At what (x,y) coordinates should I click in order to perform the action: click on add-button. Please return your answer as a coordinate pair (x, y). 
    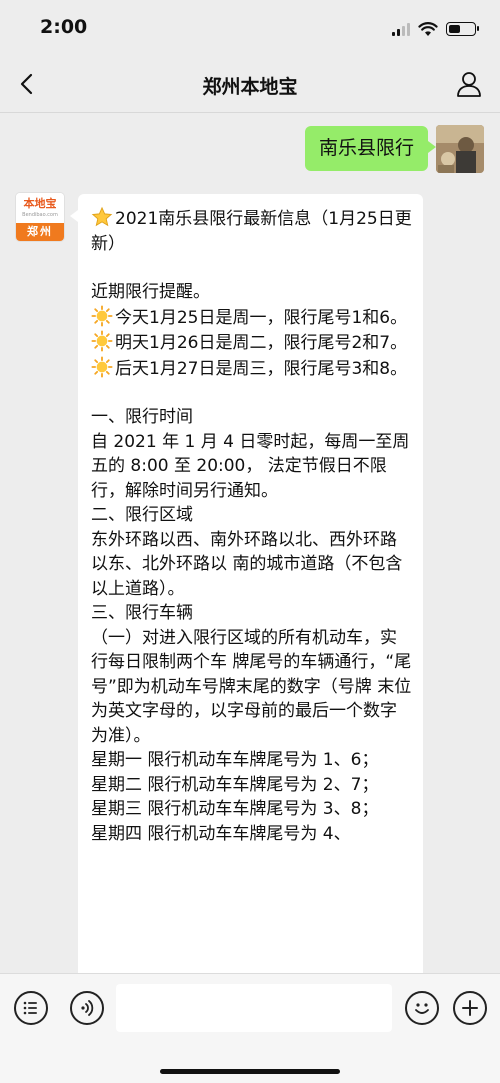
    Looking at the image, I should click on (470, 1008).